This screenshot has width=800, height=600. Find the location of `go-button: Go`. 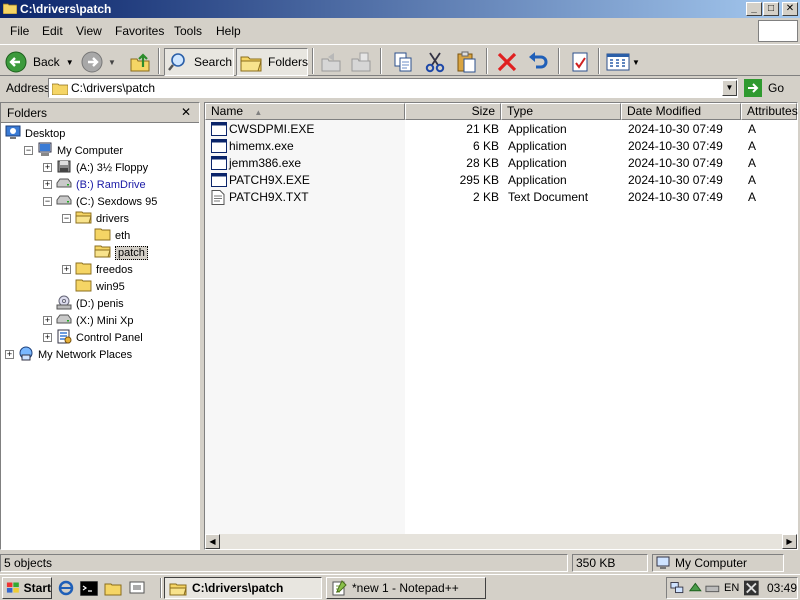

go-button: Go is located at coordinates (771, 88).